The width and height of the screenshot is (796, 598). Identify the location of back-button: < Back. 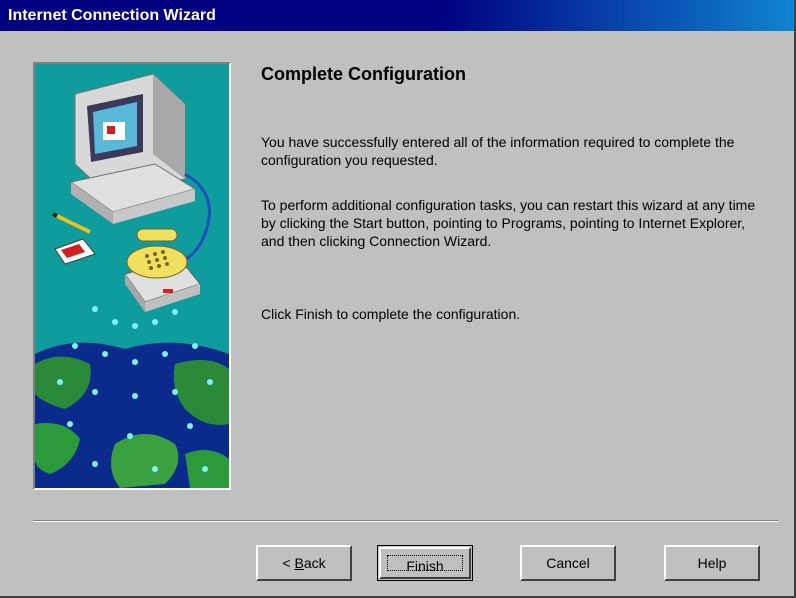
(304, 563).